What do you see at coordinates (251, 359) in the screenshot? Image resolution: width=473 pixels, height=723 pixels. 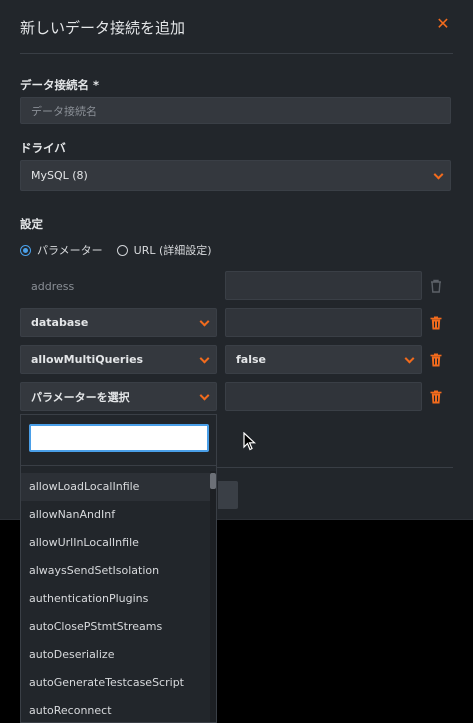 I see `param-value-allowmultiqueries-label: false` at bounding box center [251, 359].